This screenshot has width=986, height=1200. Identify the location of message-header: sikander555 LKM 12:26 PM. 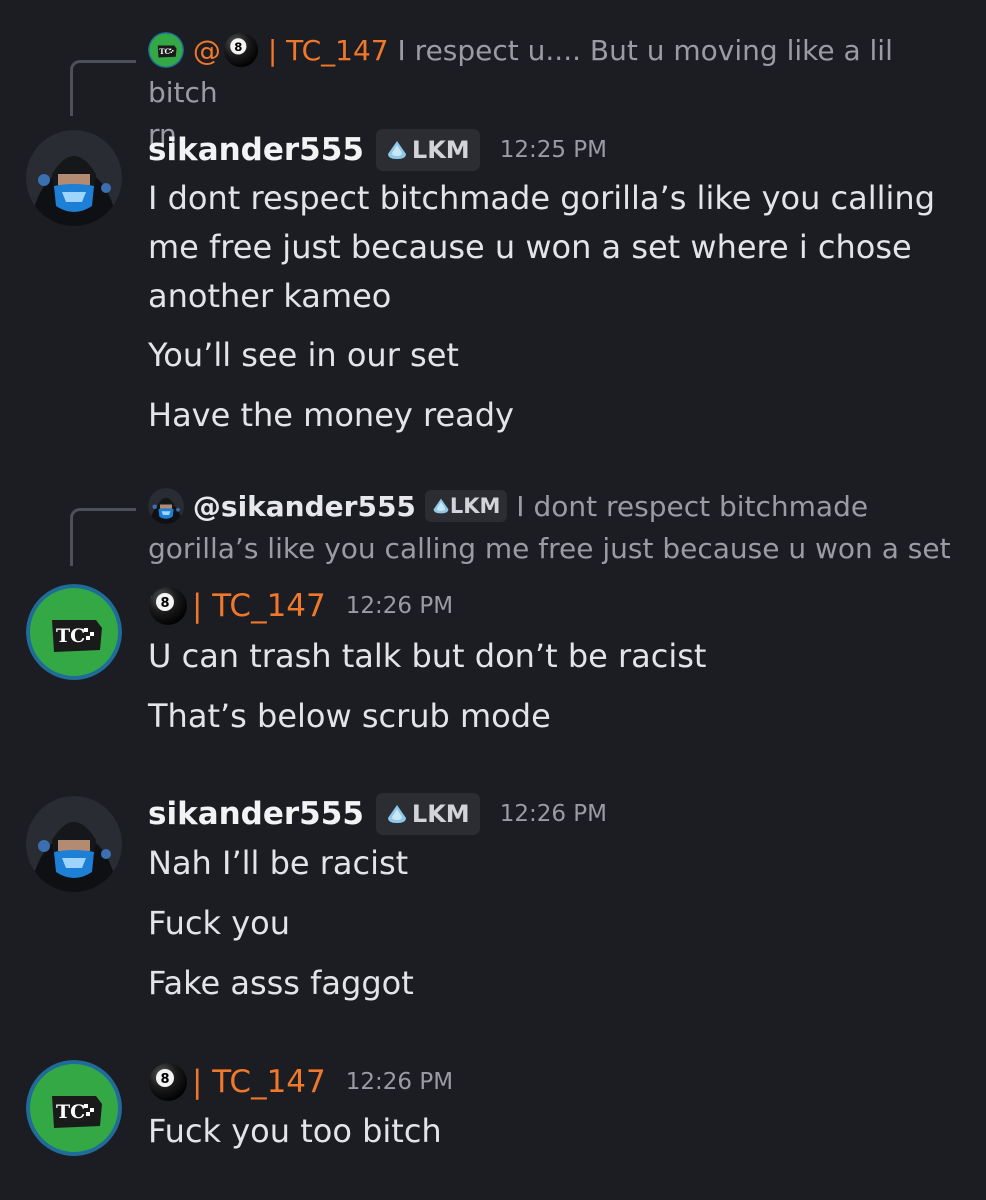
(377, 814).